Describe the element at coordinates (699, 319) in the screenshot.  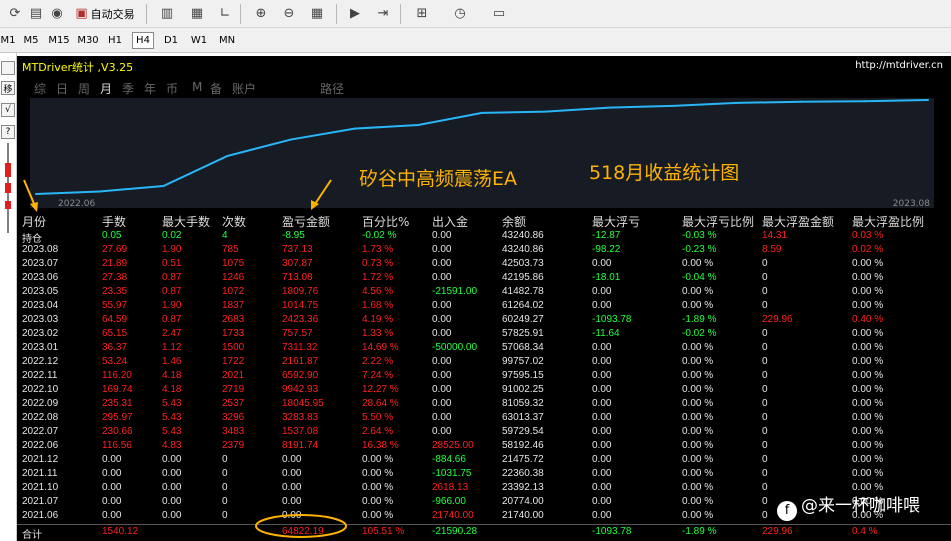
I see `table-cell: -1.89 %` at that location.